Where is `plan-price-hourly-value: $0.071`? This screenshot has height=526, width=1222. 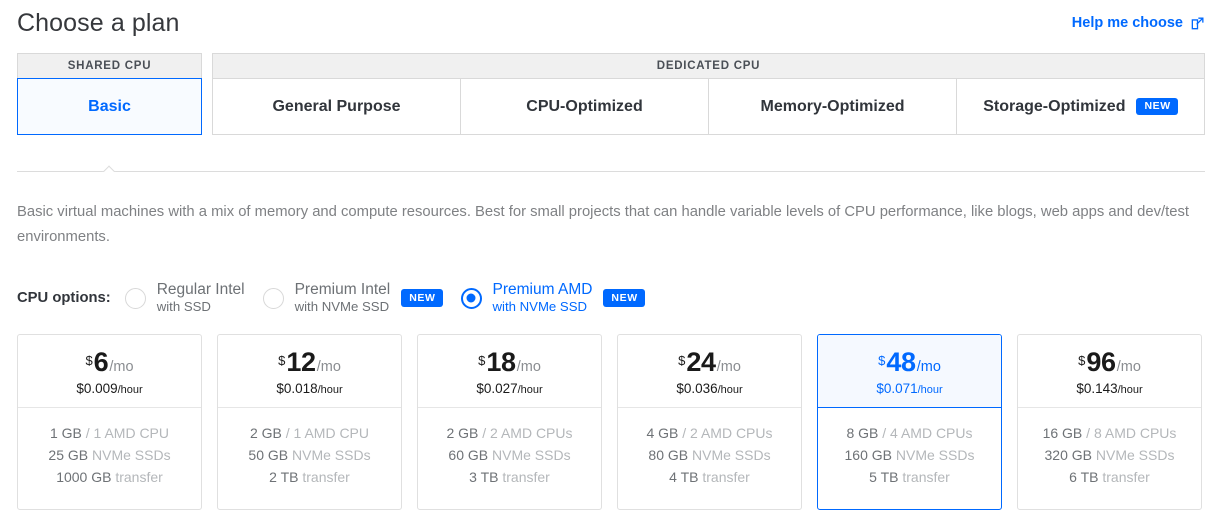
plan-price-hourly-value: $0.071 is located at coordinates (897, 388).